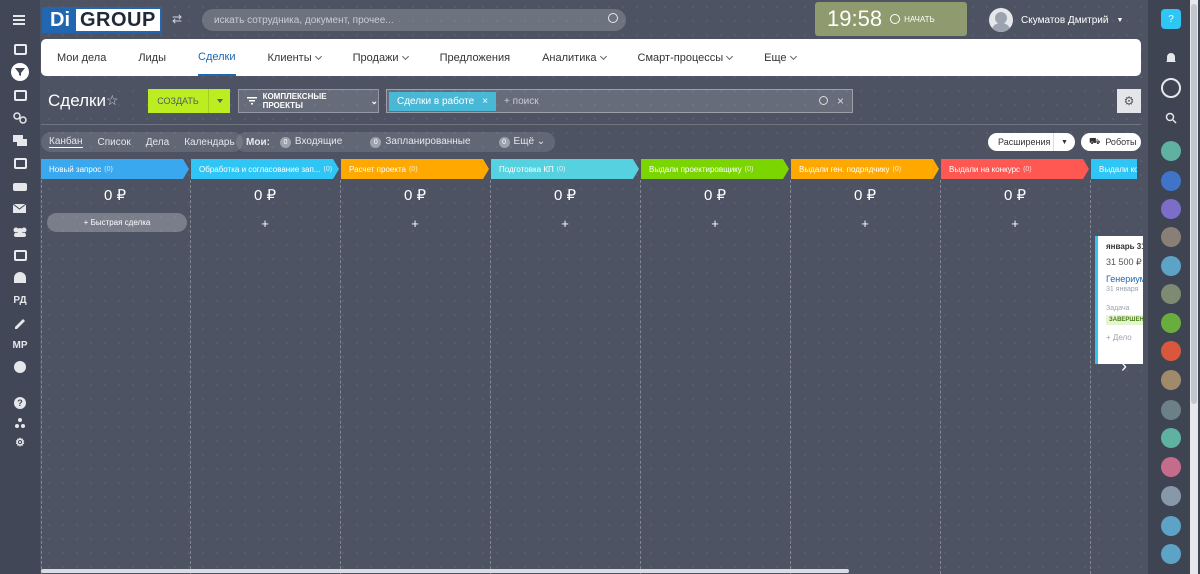 The width and height of the screenshot is (1200, 574). I want to click on robots-button: ⛟ Роботы, so click(1111, 142).